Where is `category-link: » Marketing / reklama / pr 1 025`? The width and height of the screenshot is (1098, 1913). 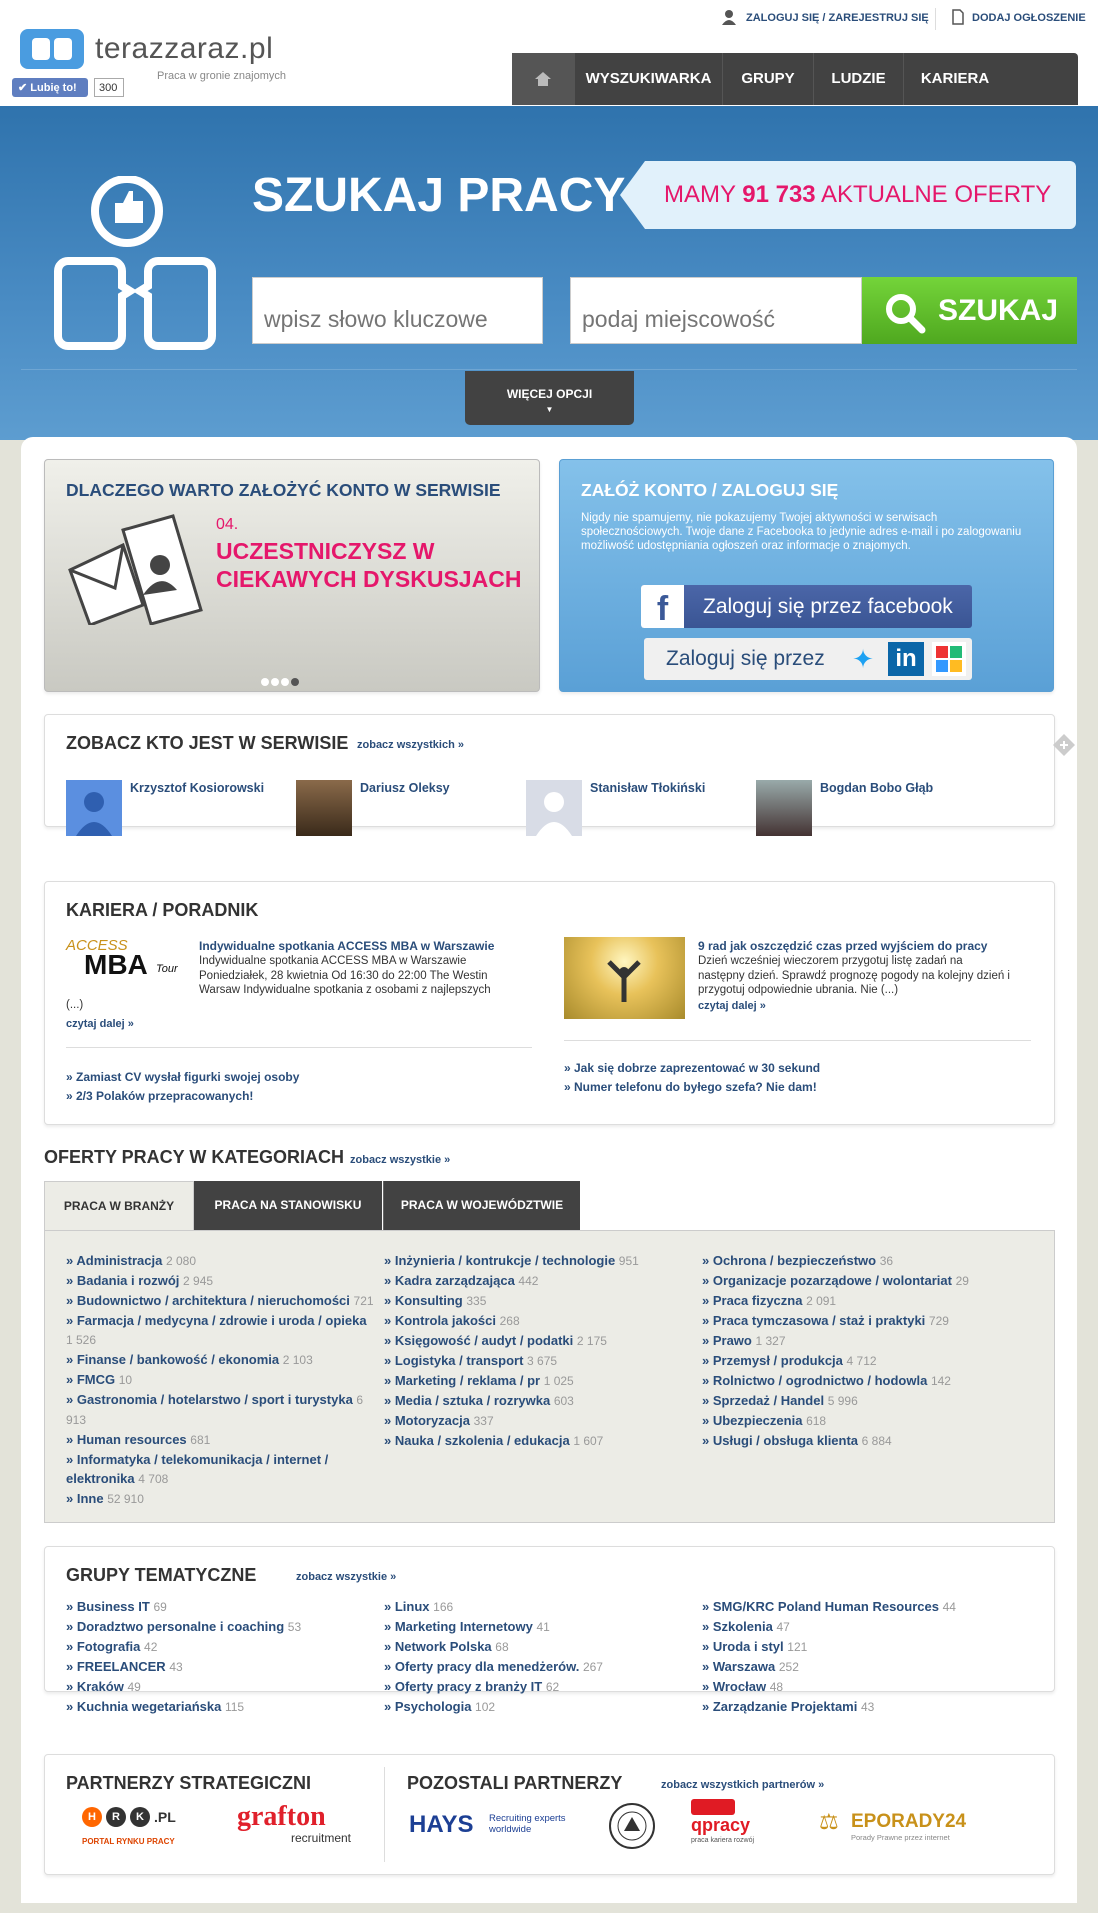
category-link: » Marketing / reklama / pr 1 025 is located at coordinates (539, 1381).